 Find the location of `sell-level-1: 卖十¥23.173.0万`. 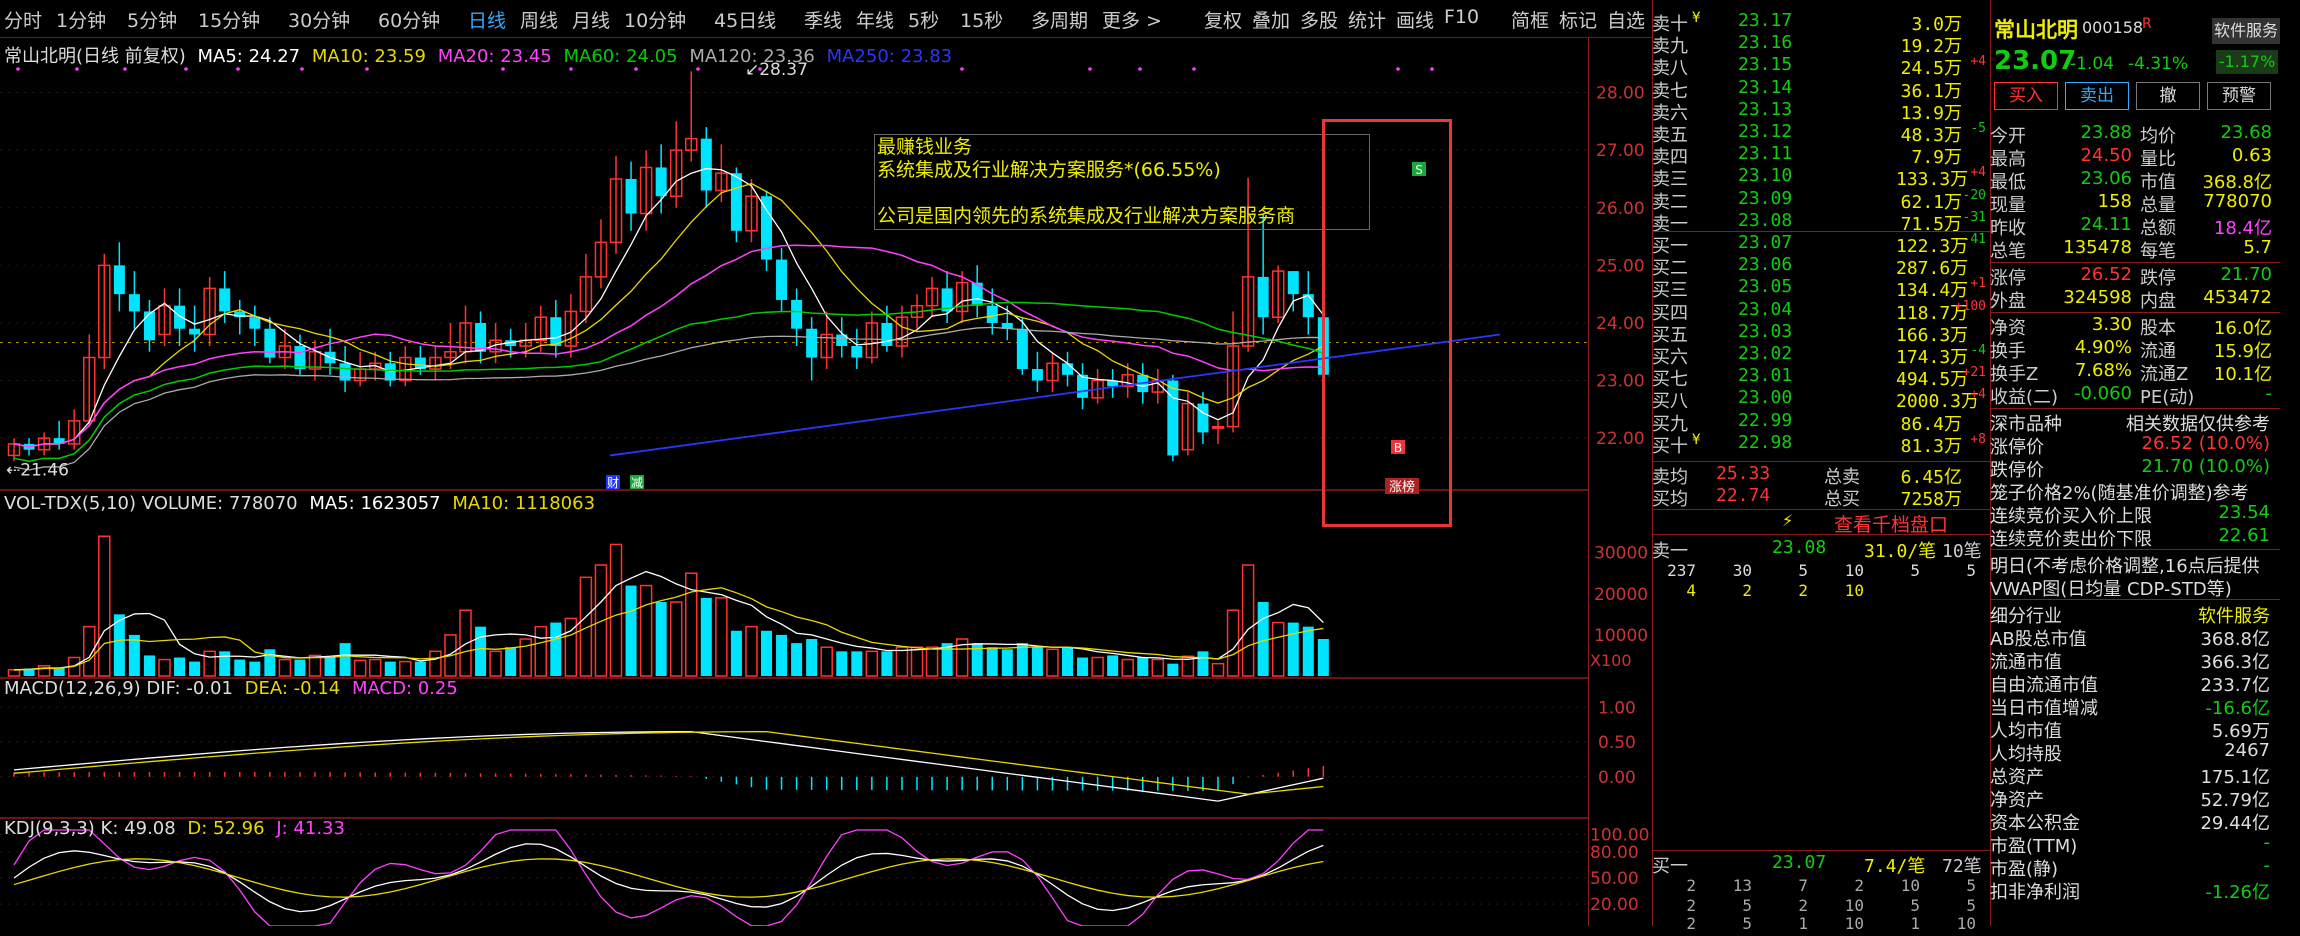

sell-level-1: 卖十¥23.173.0万 is located at coordinates (1821, 21).